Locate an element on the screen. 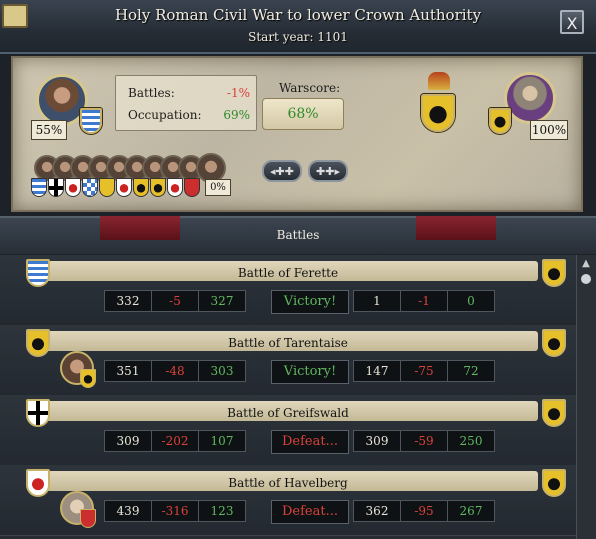 Image resolution: width=596 pixels, height=539 pixels. scroll-knob is located at coordinates (586, 279).